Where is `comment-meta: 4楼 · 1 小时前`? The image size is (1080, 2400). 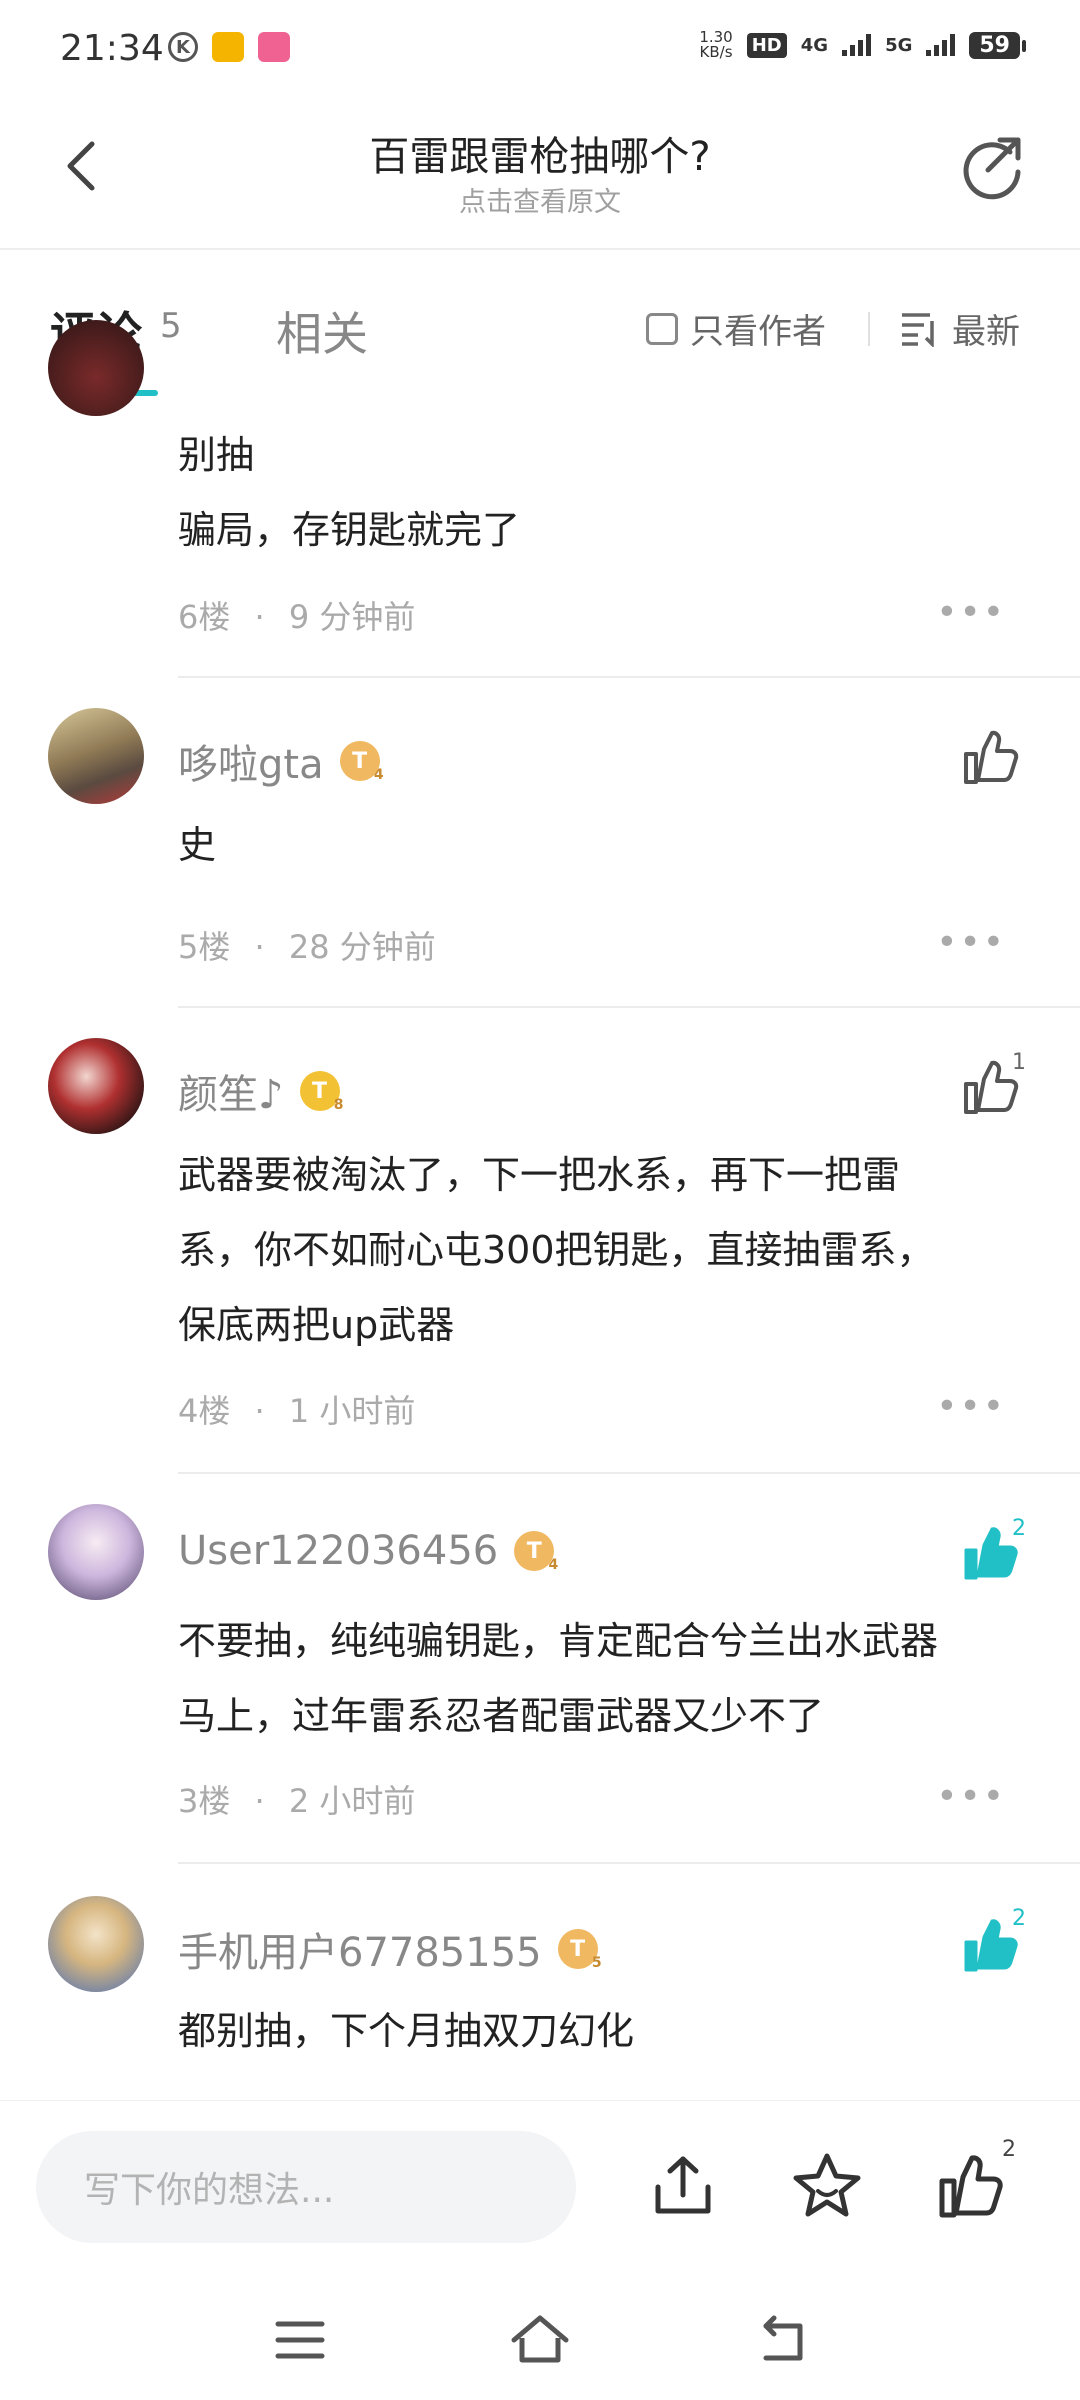 comment-meta: 4楼 · 1 小时前 is located at coordinates (296, 1409).